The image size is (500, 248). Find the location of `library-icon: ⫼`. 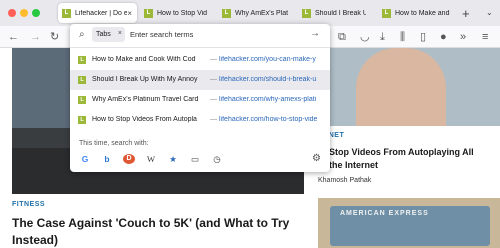

library-icon: ⫼ is located at coordinates (402, 37).